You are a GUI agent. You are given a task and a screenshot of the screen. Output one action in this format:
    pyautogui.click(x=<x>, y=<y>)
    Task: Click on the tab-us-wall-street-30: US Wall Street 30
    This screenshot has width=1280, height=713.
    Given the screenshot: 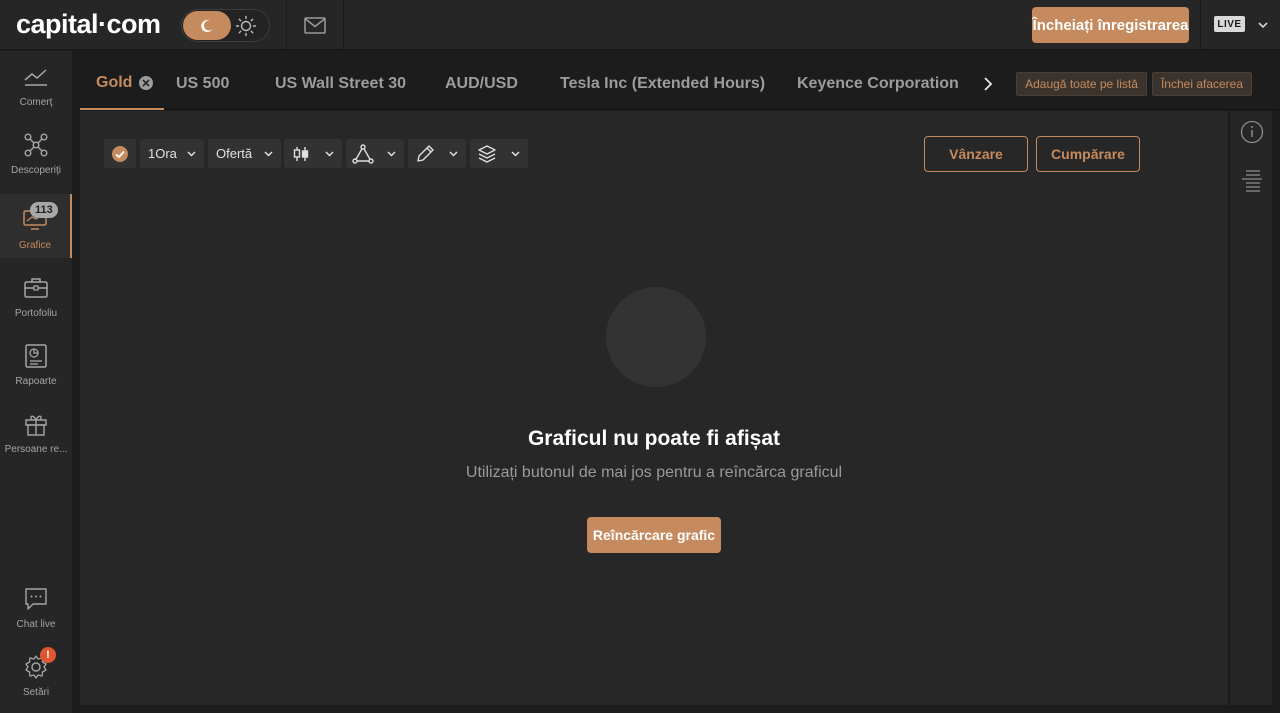 What is the action you would take?
    pyautogui.click(x=340, y=84)
    